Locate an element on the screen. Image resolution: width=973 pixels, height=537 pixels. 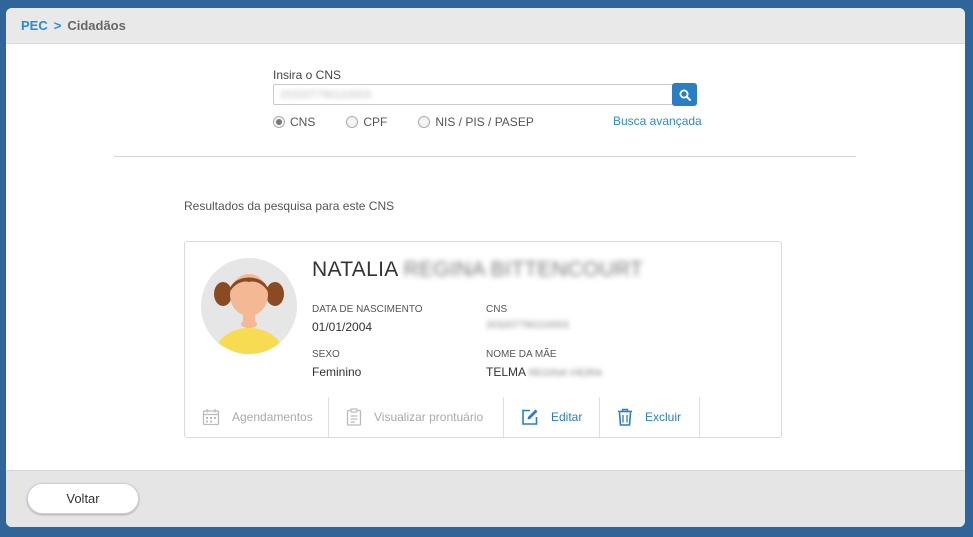
back-button: Voltar is located at coordinates (83, 498).